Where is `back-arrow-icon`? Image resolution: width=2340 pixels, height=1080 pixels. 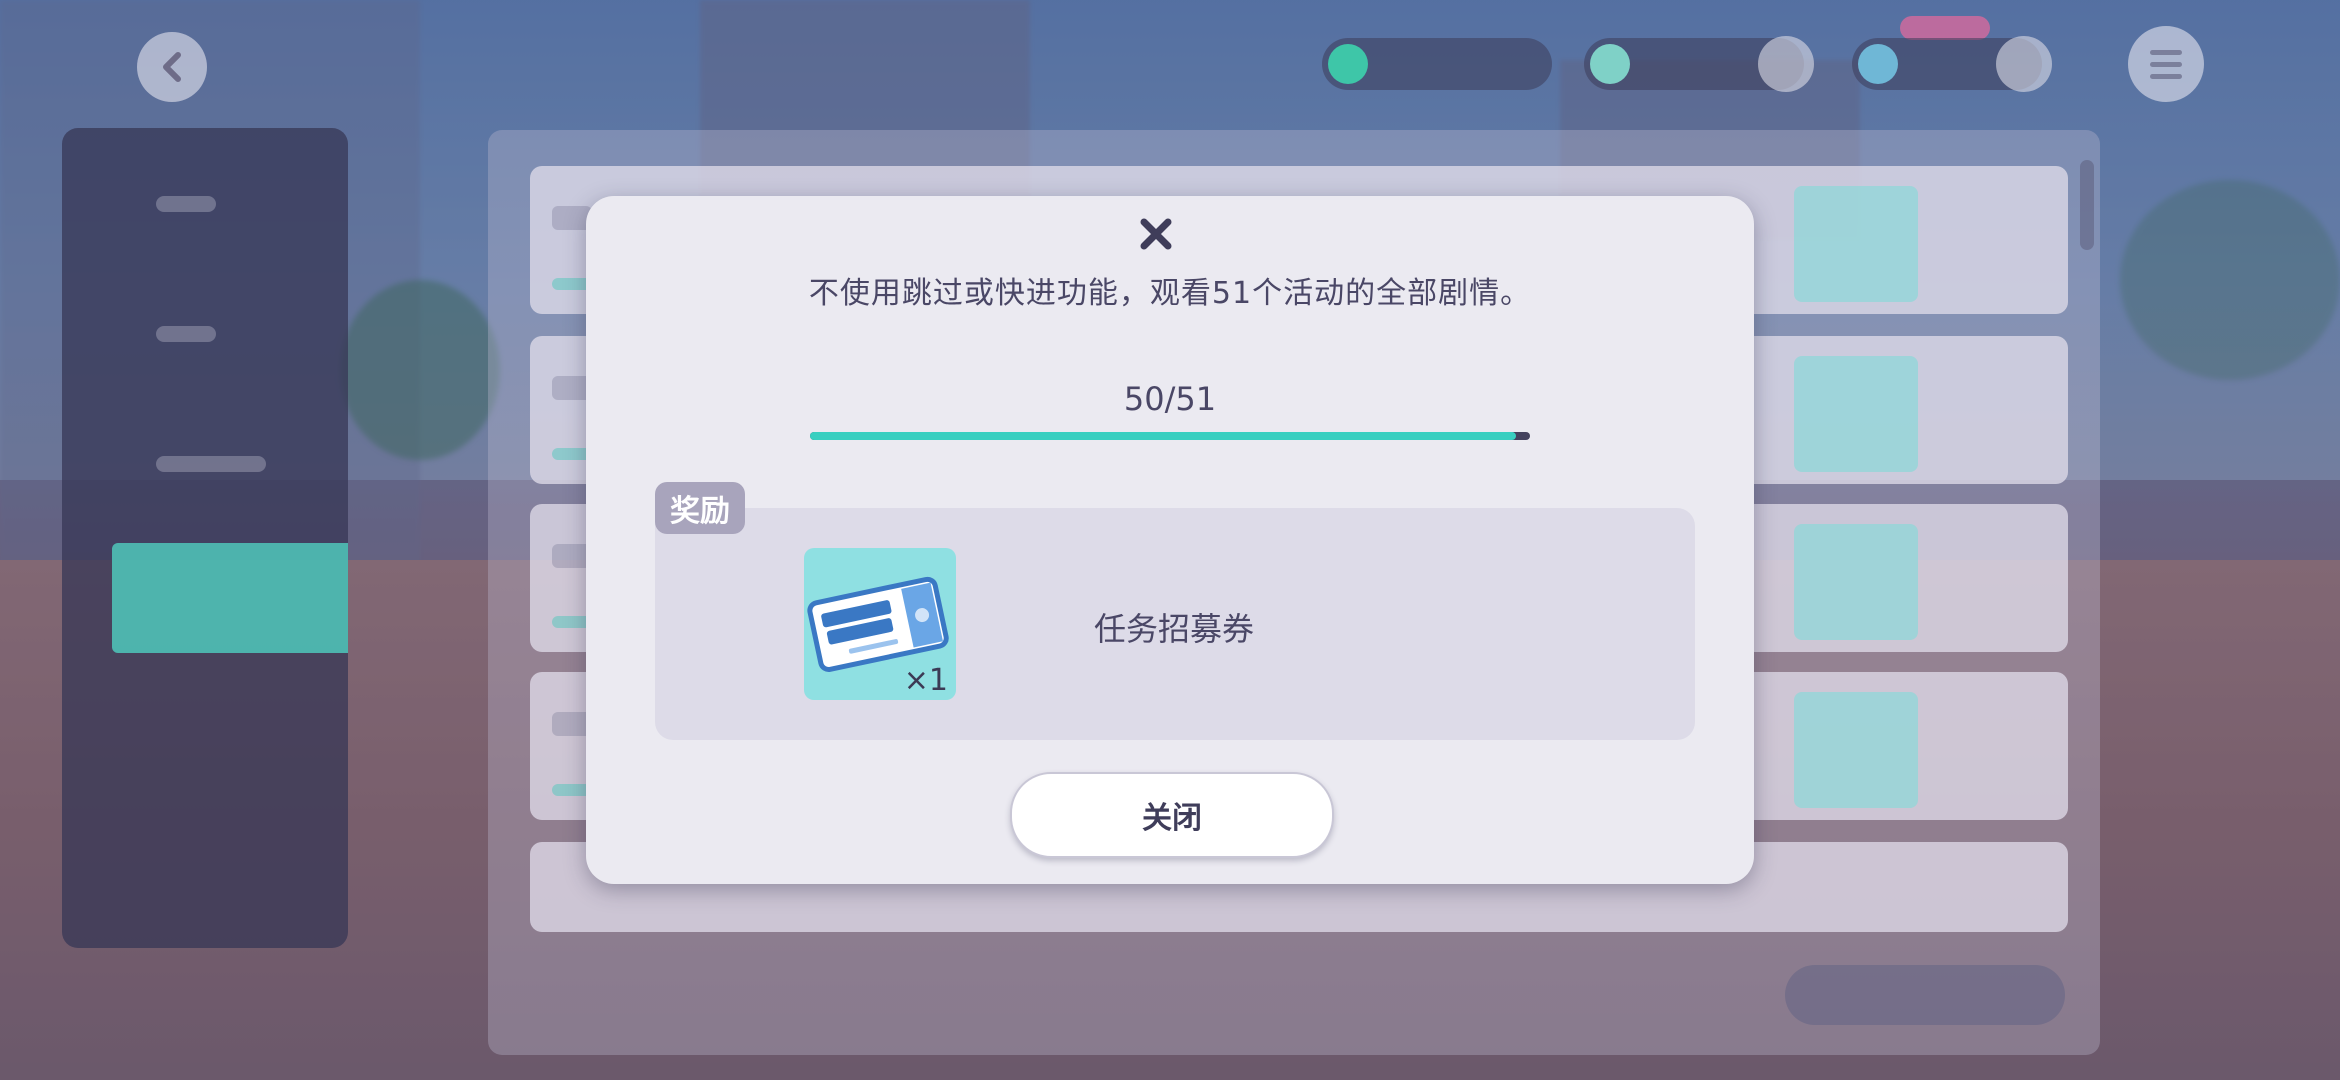 back-arrow-icon is located at coordinates (172, 67).